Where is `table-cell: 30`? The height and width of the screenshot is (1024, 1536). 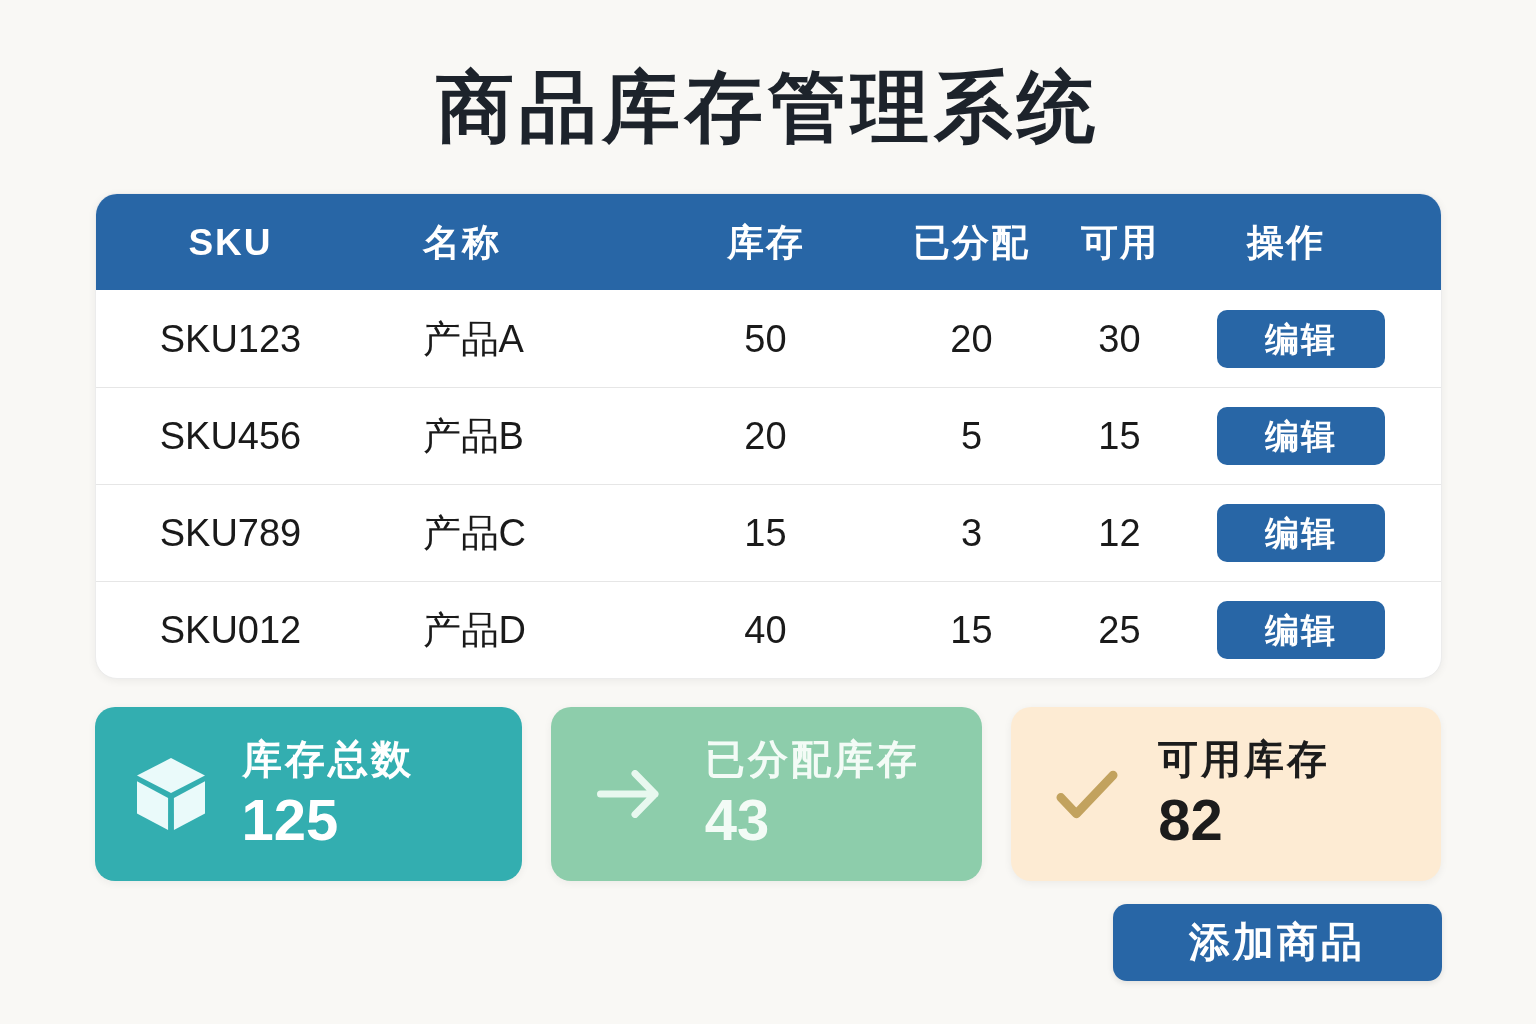 table-cell: 30 is located at coordinates (1119, 338).